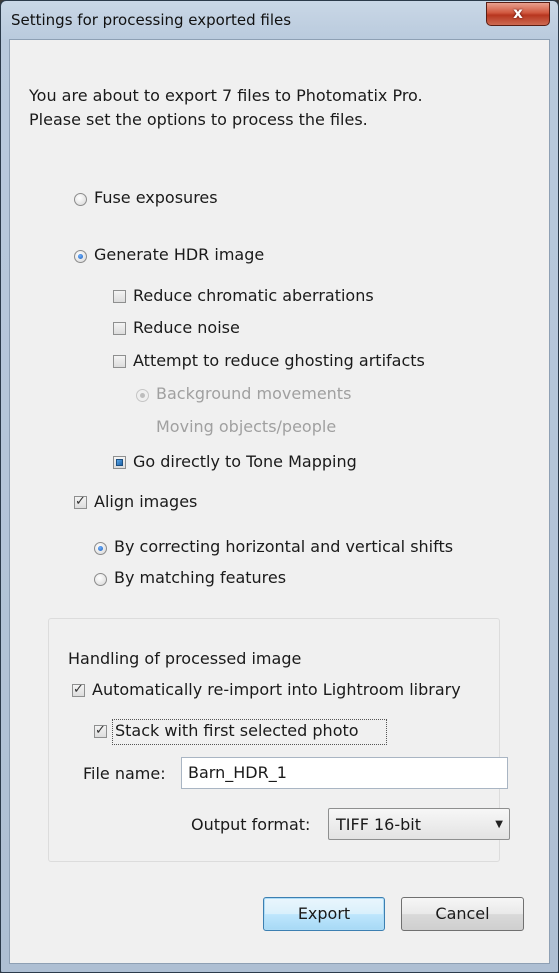 The image size is (559, 973). What do you see at coordinates (279, 361) in the screenshot?
I see `reduce-ghosting-label: Attempt to reduce ghosting artifacts` at bounding box center [279, 361].